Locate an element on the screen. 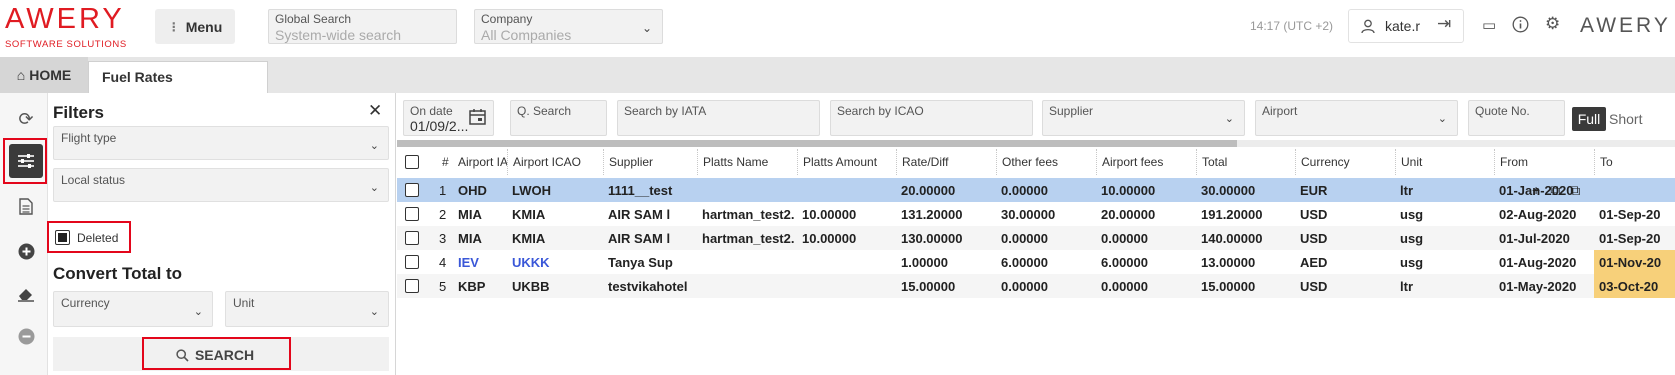 Image resolution: width=1675 pixels, height=375 pixels. company-select: Company All Companies ⌄ is located at coordinates (568, 26).